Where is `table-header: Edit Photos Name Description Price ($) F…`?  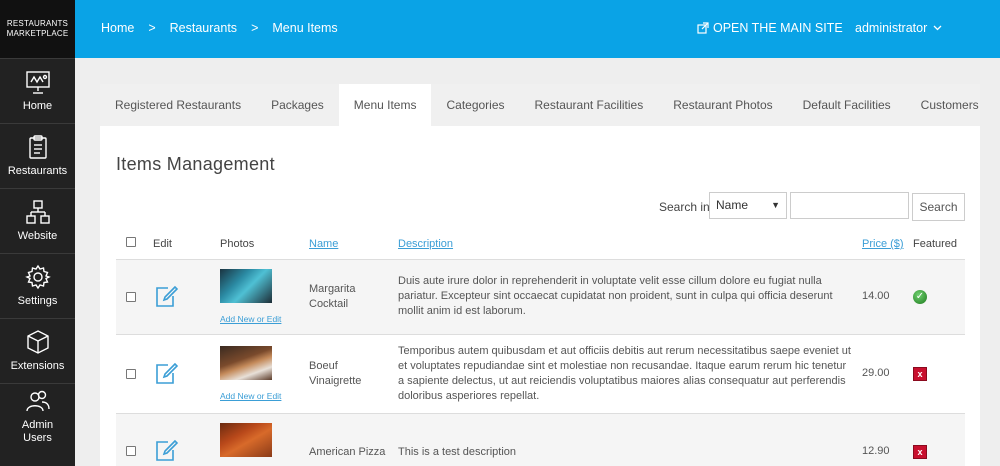 table-header: Edit Photos Name Description Price ($) F… is located at coordinates (540, 246).